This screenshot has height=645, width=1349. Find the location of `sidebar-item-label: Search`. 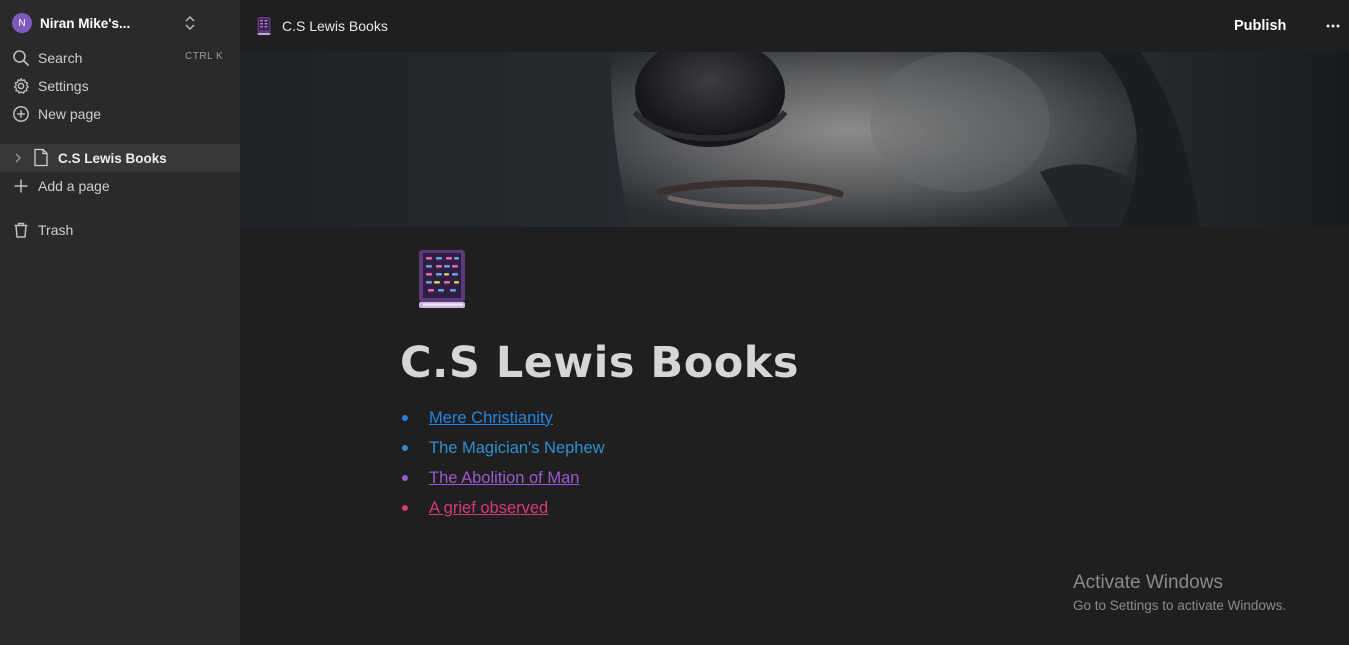

sidebar-item-label: Search is located at coordinates (60, 58).